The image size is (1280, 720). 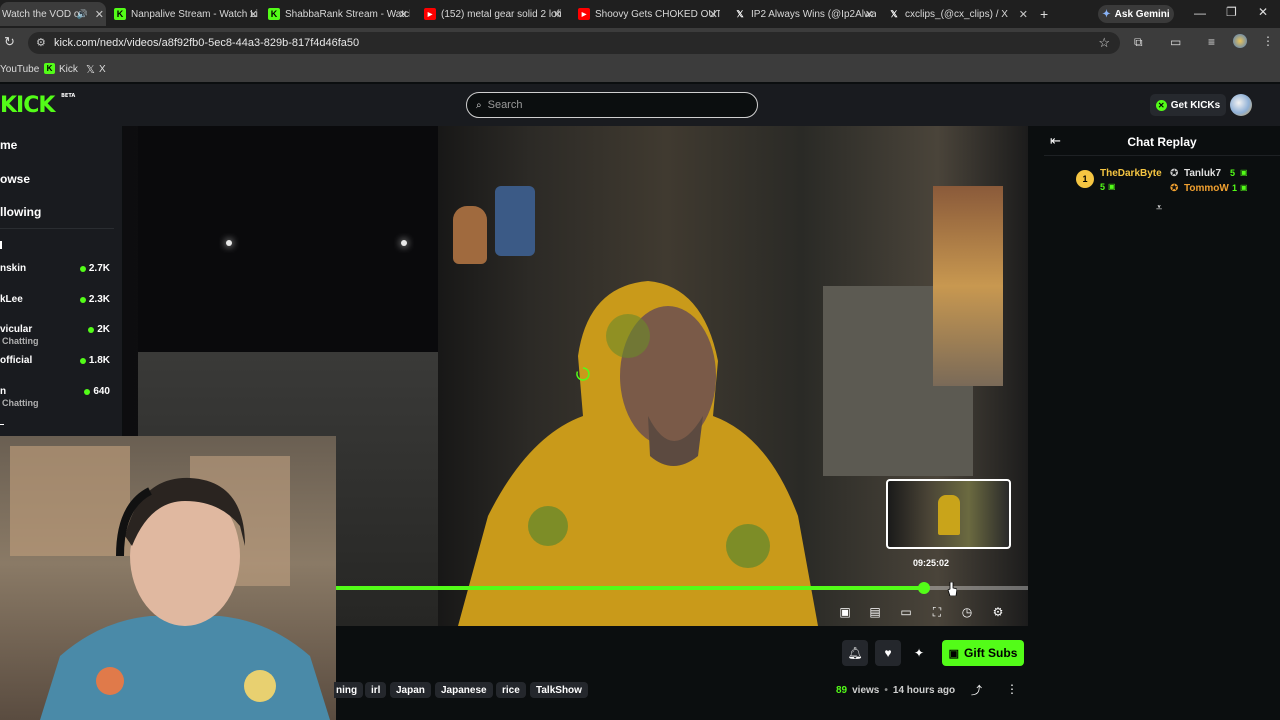 I want to click on gifter-name: TheDarkByte, so click(x=1131, y=173).